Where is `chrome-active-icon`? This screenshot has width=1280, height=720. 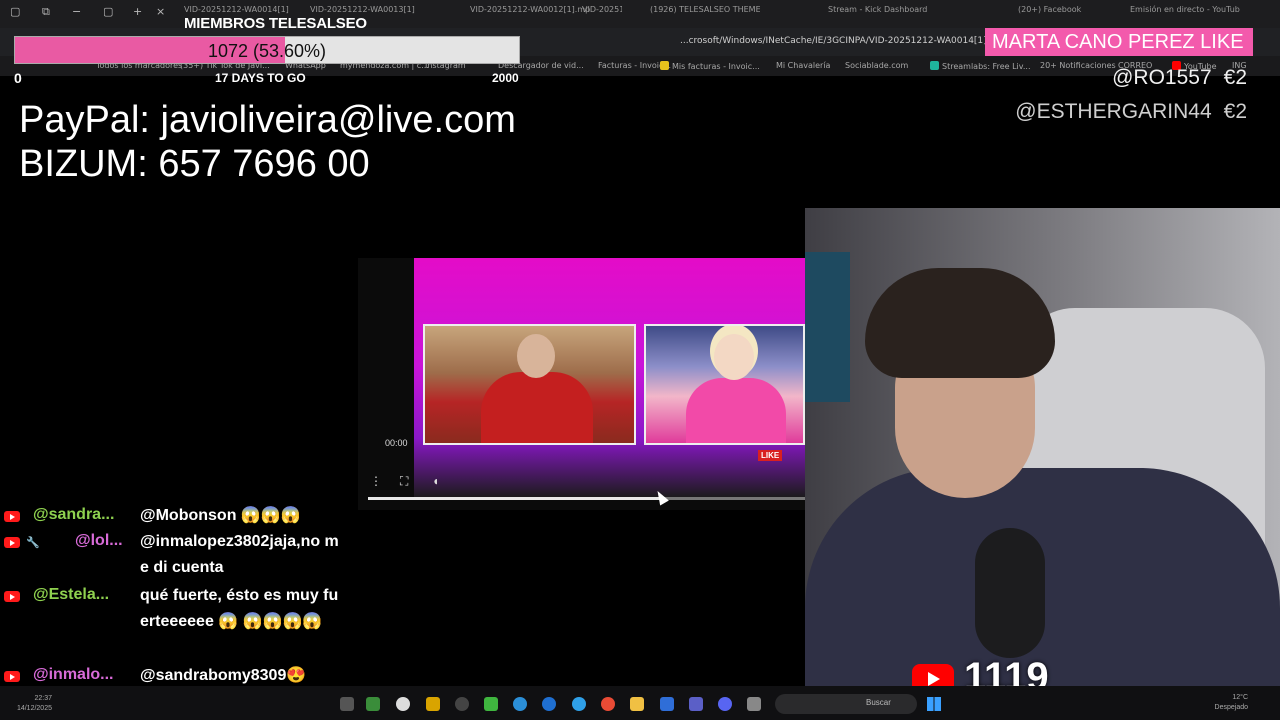 chrome-active-icon is located at coordinates (608, 704).